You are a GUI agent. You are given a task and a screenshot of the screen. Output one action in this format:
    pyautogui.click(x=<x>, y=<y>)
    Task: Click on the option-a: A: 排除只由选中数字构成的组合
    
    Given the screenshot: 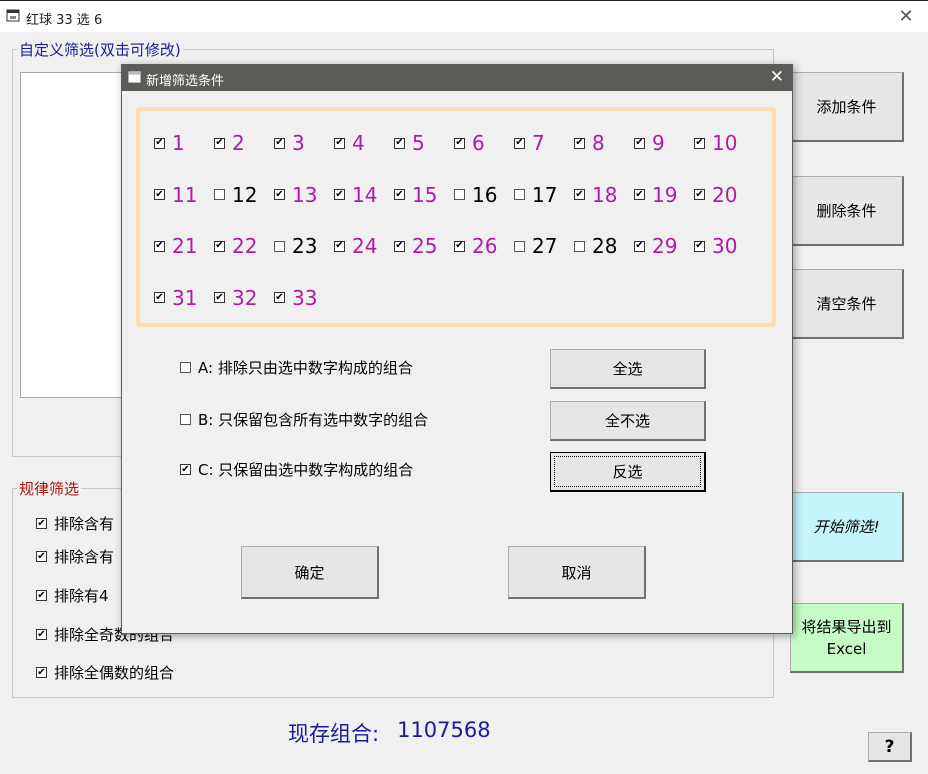 What is the action you would take?
    pyautogui.click(x=296, y=367)
    